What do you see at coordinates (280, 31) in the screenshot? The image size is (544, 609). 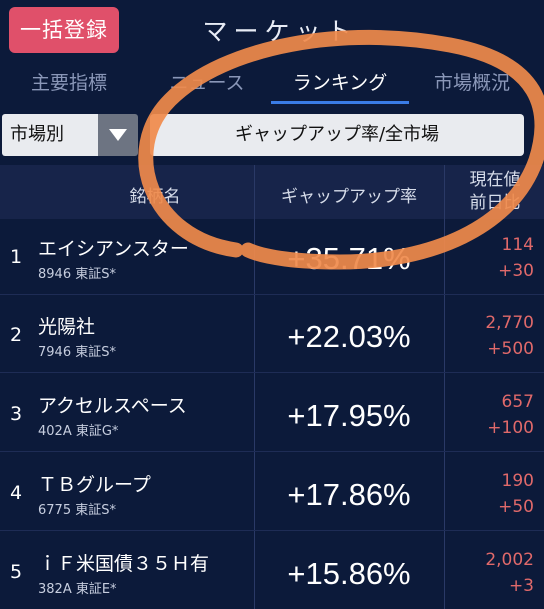 I see `page-title: マーケット` at bounding box center [280, 31].